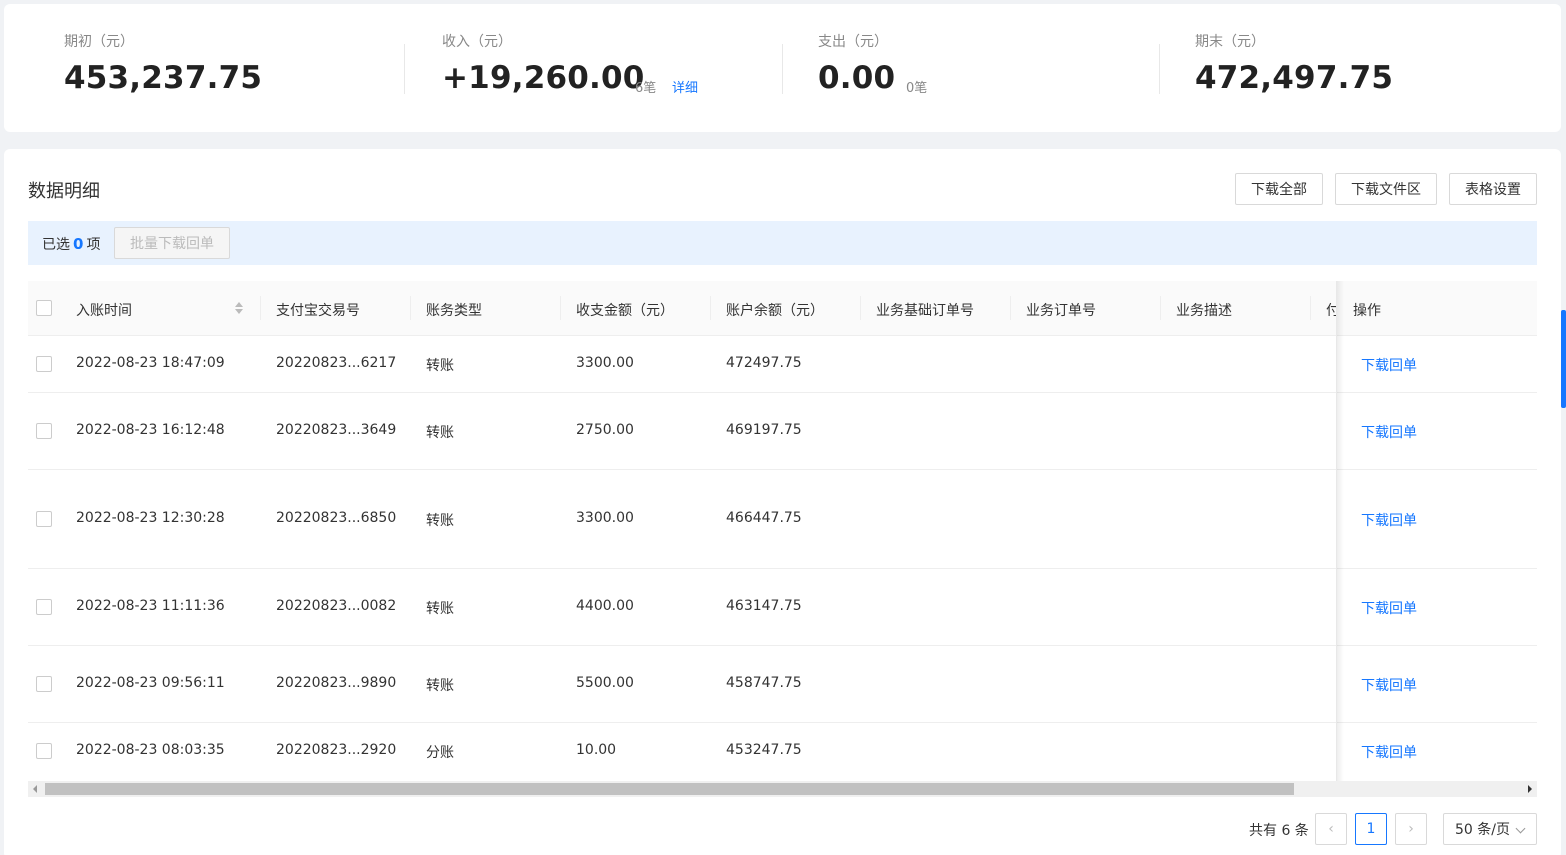 This screenshot has width=1566, height=855. What do you see at coordinates (1204, 311) in the screenshot?
I see `header-desc: 业务描述` at bounding box center [1204, 311].